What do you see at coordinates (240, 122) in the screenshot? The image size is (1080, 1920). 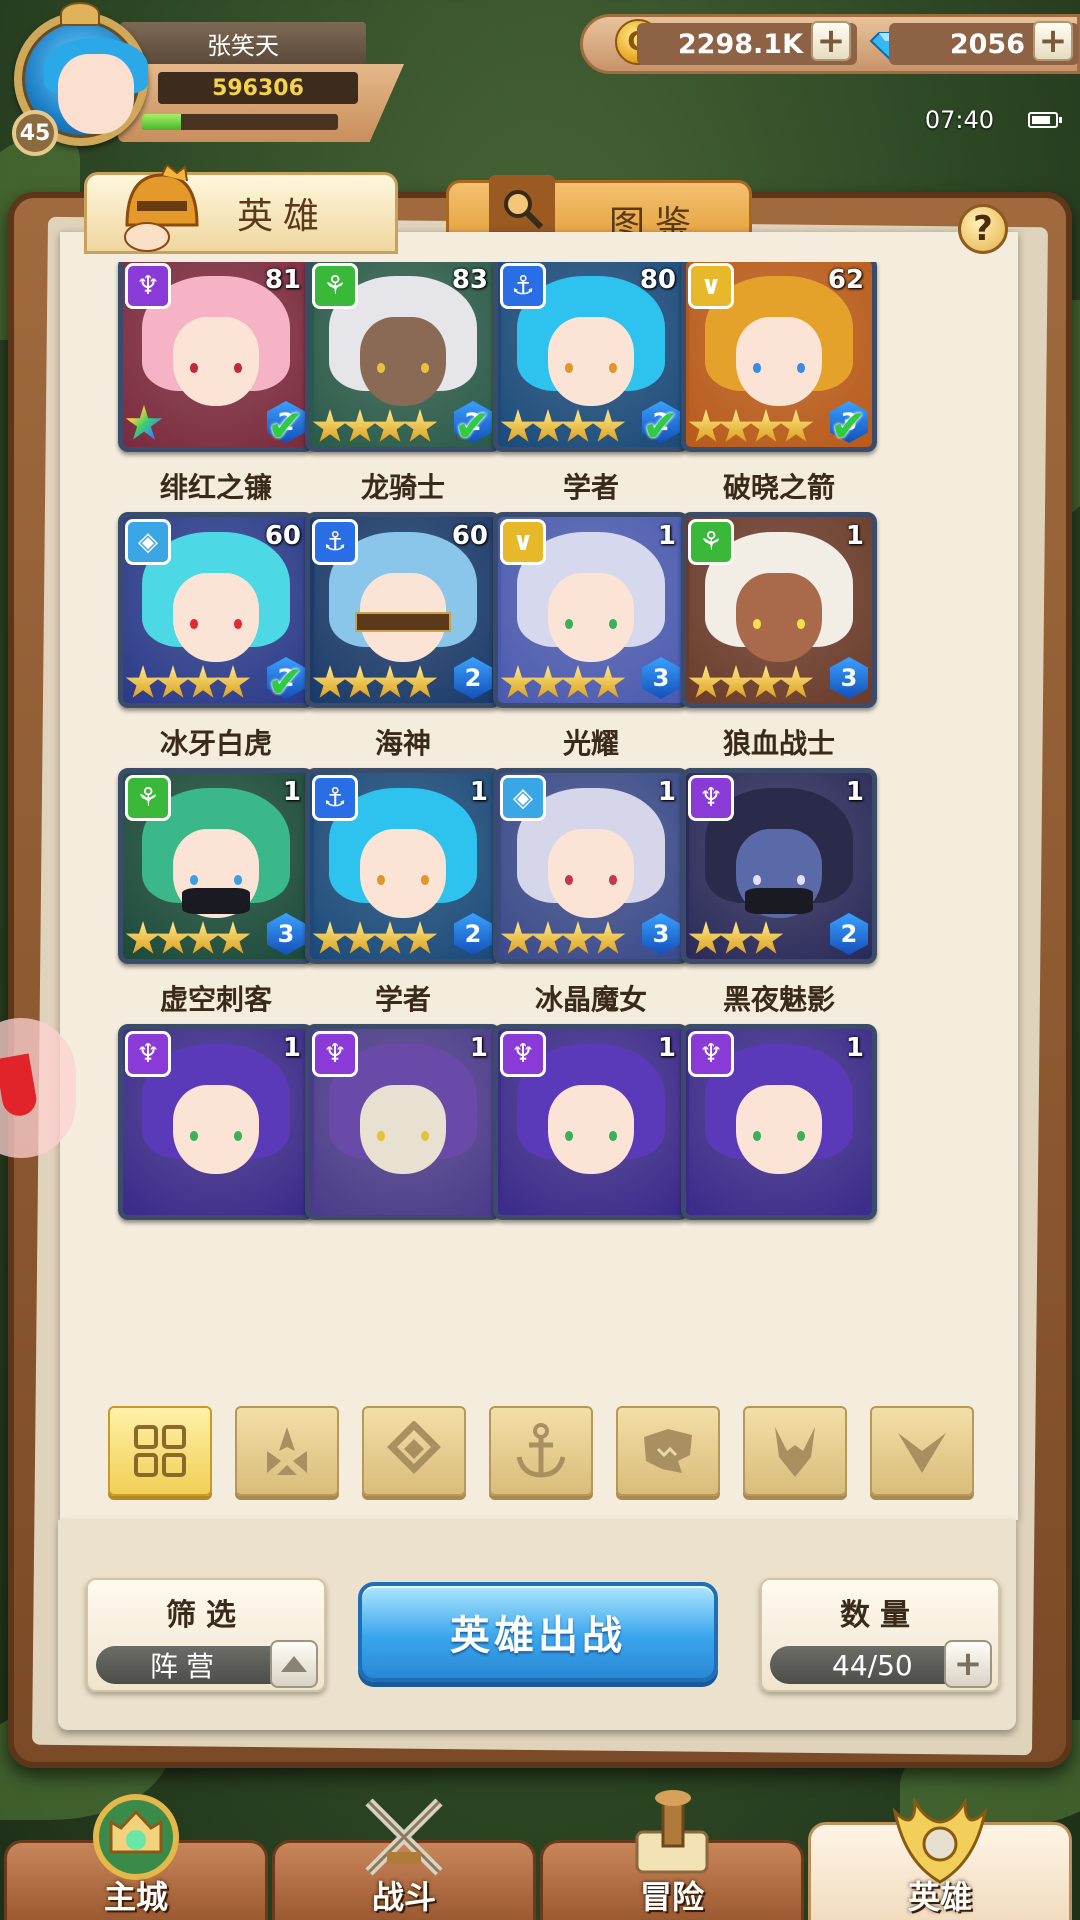 I see `exp-bar` at bounding box center [240, 122].